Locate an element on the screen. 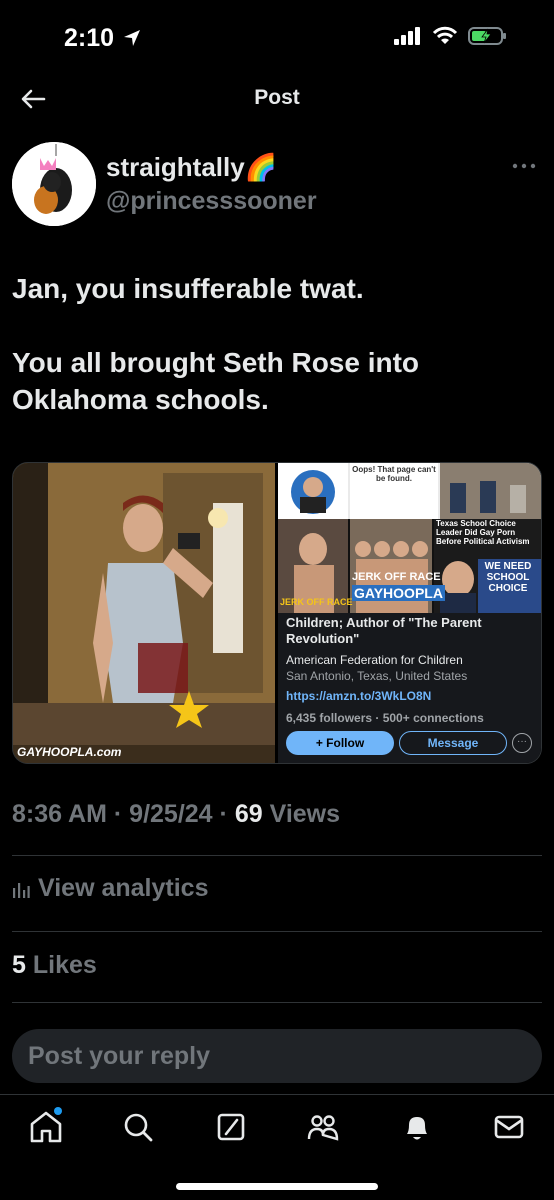  profile-followers: 6,435 followers · 500+ connections is located at coordinates (385, 718).